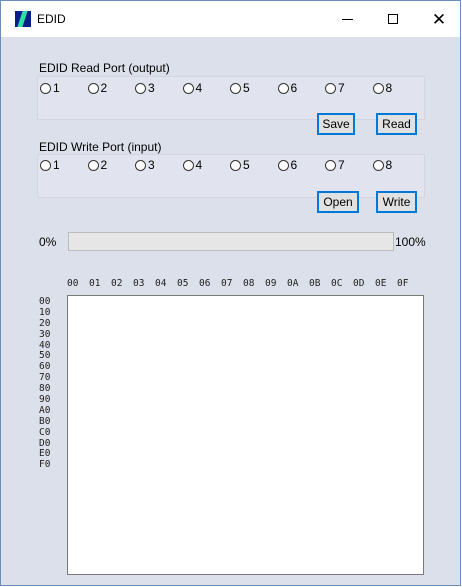  Describe the element at coordinates (338, 202) in the screenshot. I see `open-button: Open` at that location.